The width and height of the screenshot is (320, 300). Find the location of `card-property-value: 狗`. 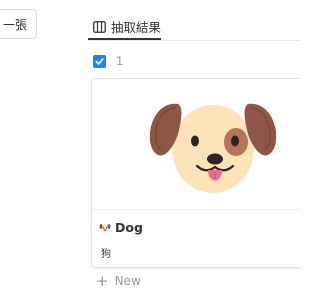

card-property-value: 狗 is located at coordinates (106, 254).